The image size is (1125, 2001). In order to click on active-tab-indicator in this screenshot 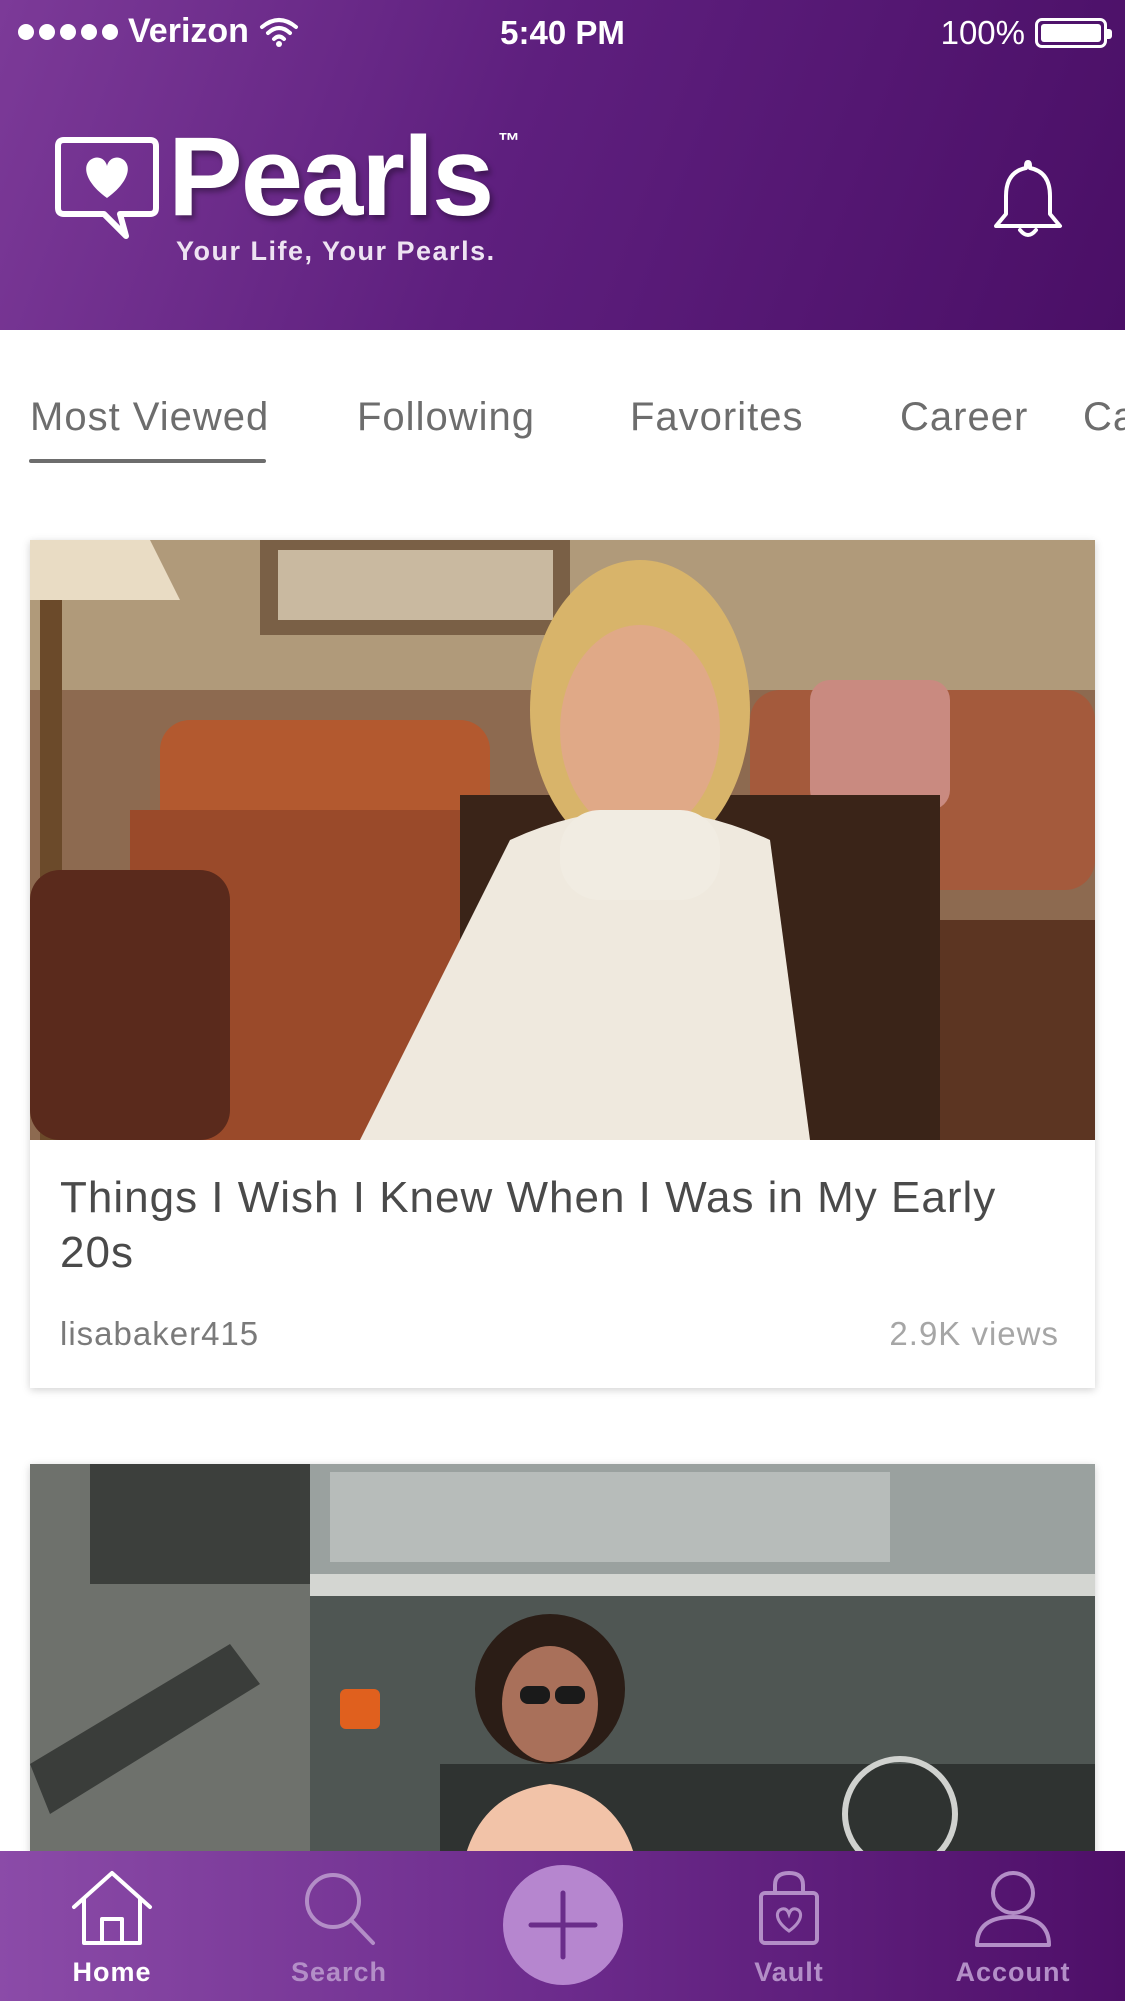, I will do `click(147, 461)`.